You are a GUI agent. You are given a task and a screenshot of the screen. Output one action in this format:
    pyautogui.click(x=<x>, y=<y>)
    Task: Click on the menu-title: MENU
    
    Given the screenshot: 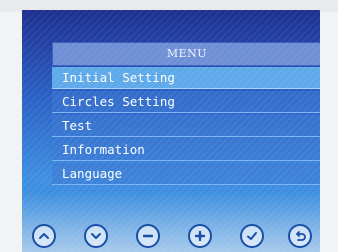 What is the action you would take?
    pyautogui.click(x=186, y=54)
    